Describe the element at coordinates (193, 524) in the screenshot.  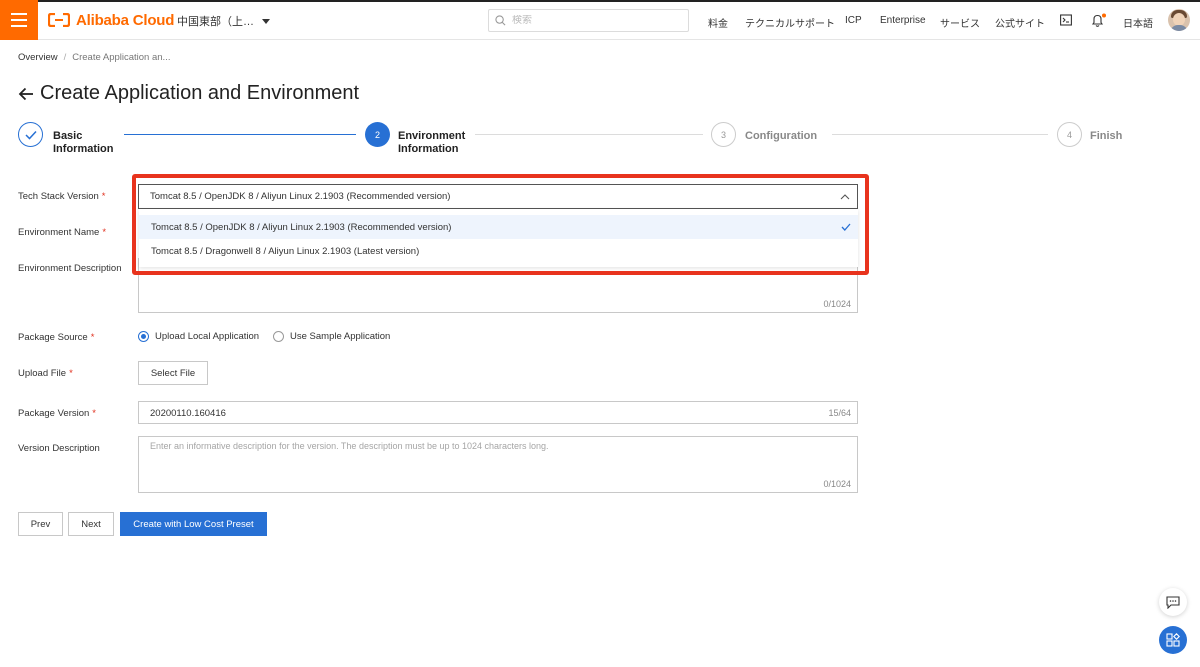
I see `create-low-cost-button: Create with Low Cost Preset` at that location.